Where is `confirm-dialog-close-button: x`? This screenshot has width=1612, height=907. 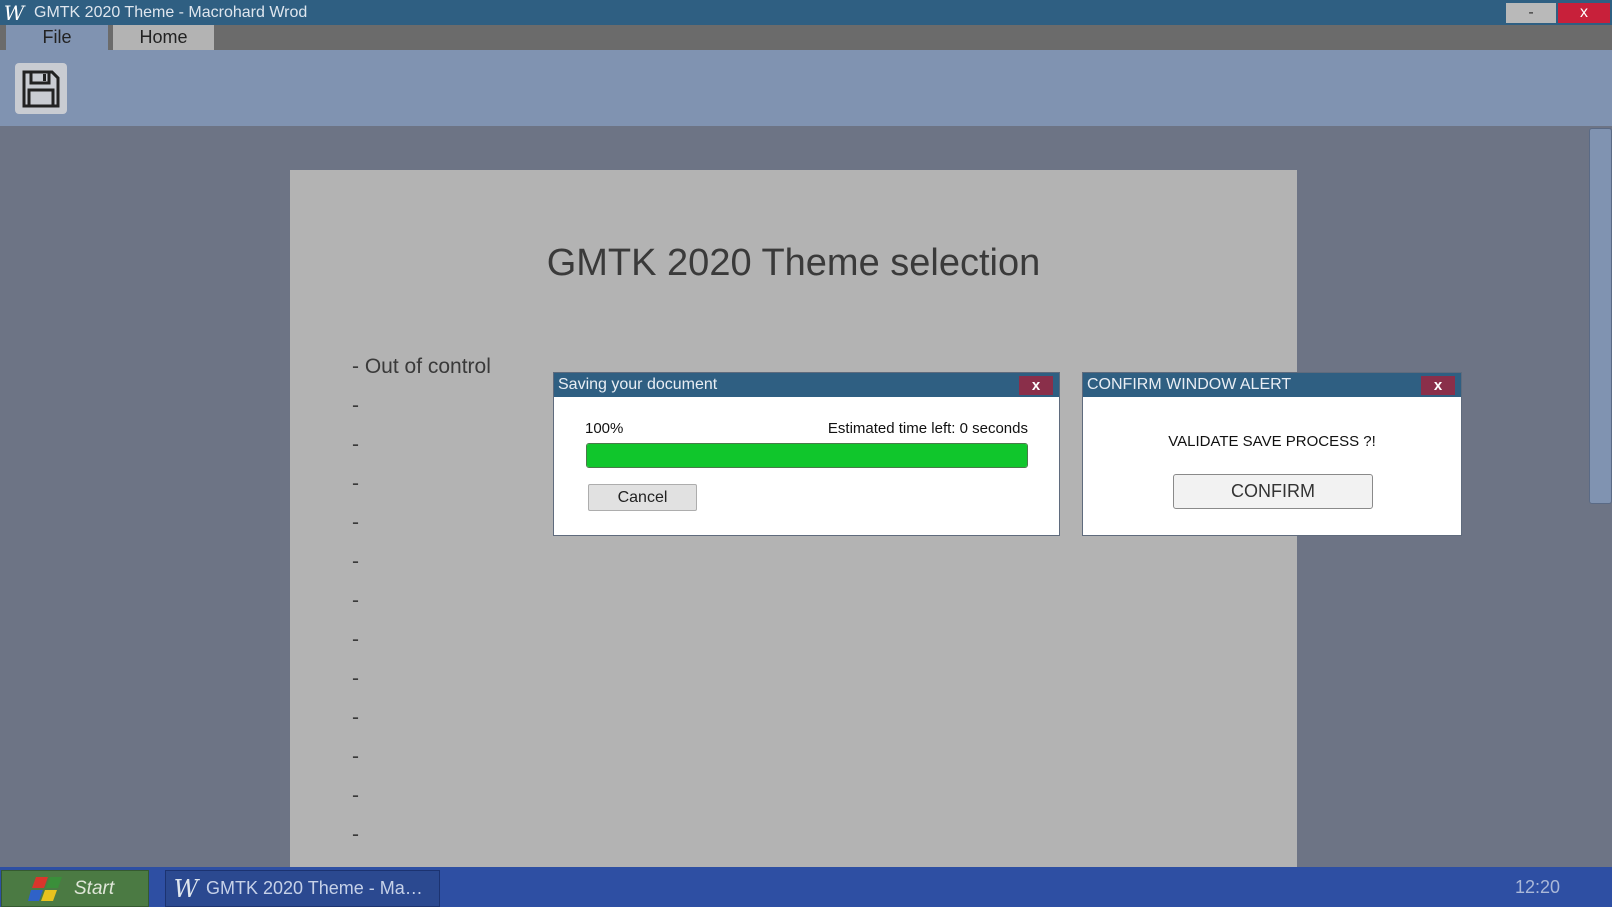 confirm-dialog-close-button: x is located at coordinates (1438, 385).